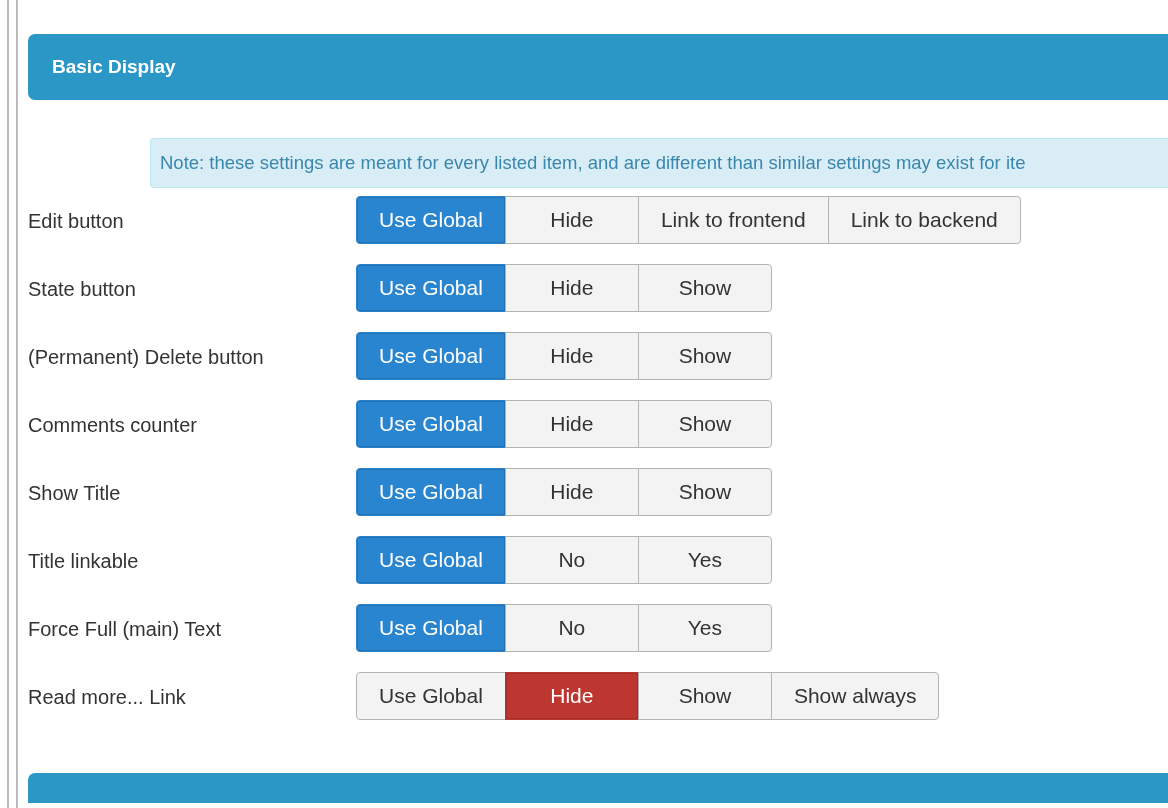 The height and width of the screenshot is (808, 1168). Describe the element at coordinates (76, 221) in the screenshot. I see `setting-label: Edit button` at that location.